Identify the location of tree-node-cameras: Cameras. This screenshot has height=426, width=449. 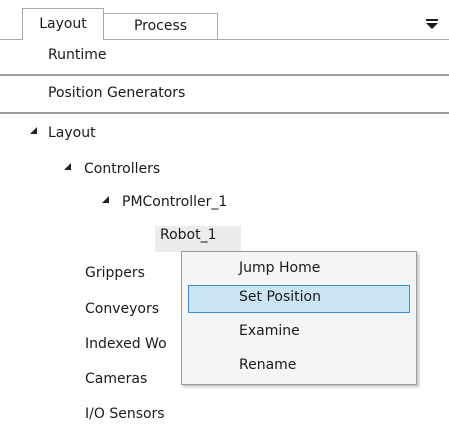
(135, 379).